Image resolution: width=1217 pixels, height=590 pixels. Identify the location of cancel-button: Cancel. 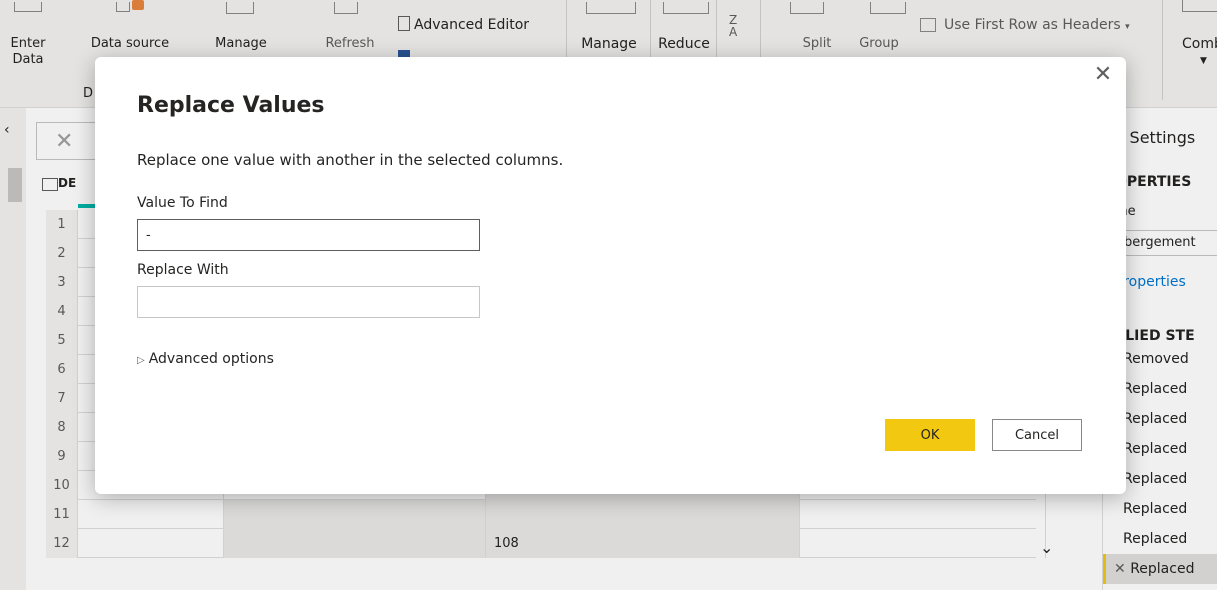
(1037, 435).